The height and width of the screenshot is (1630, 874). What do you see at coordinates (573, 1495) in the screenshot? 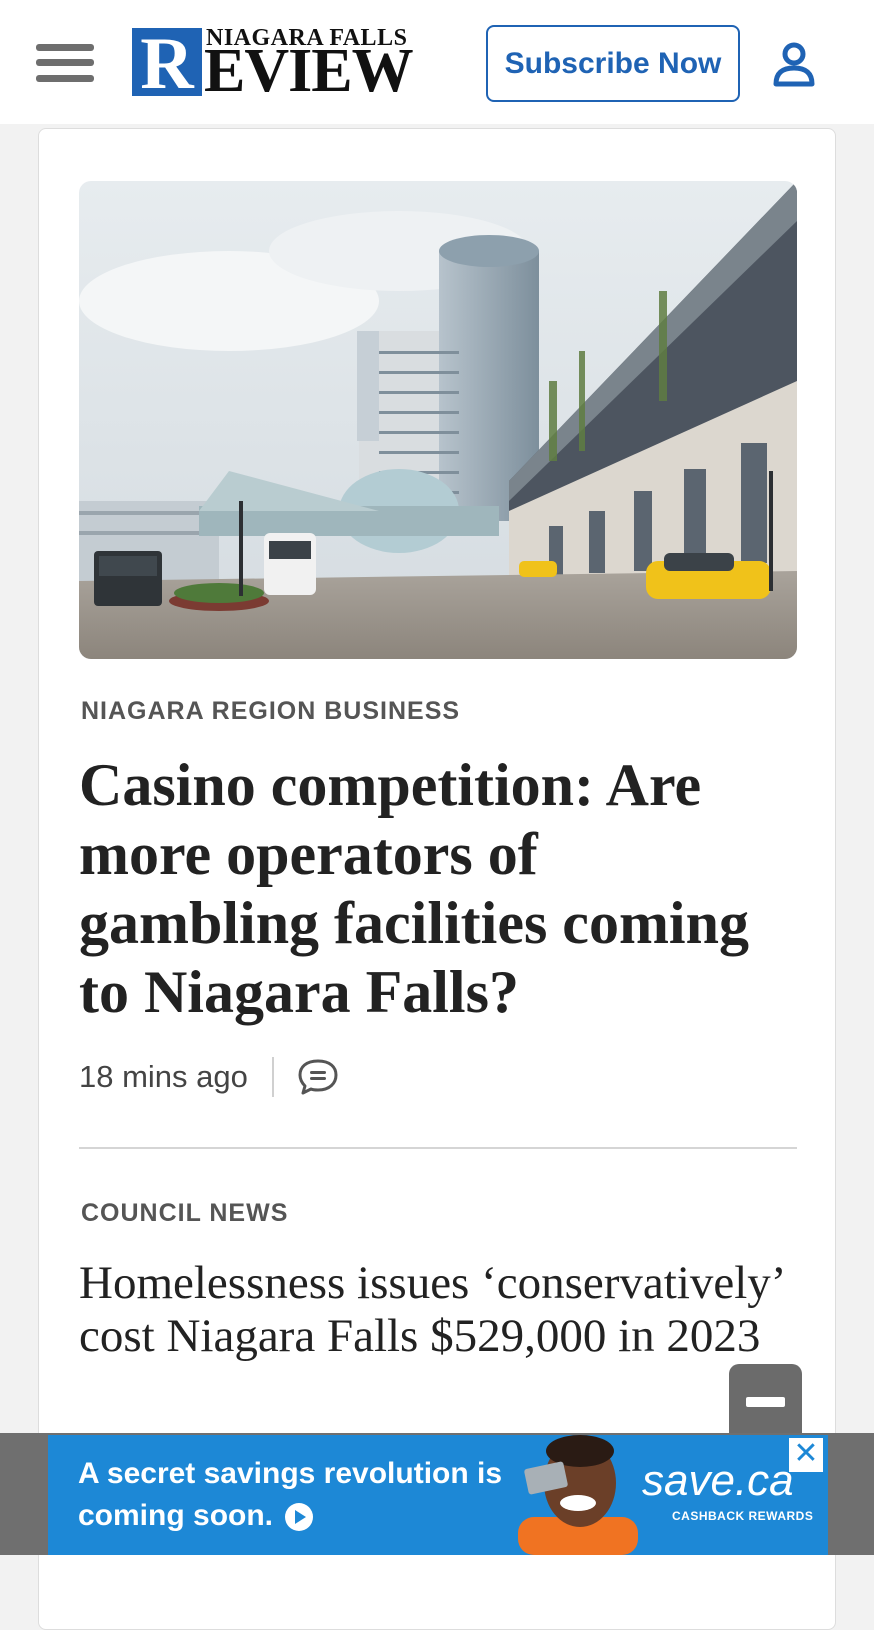
I see `ad-person-image` at bounding box center [573, 1495].